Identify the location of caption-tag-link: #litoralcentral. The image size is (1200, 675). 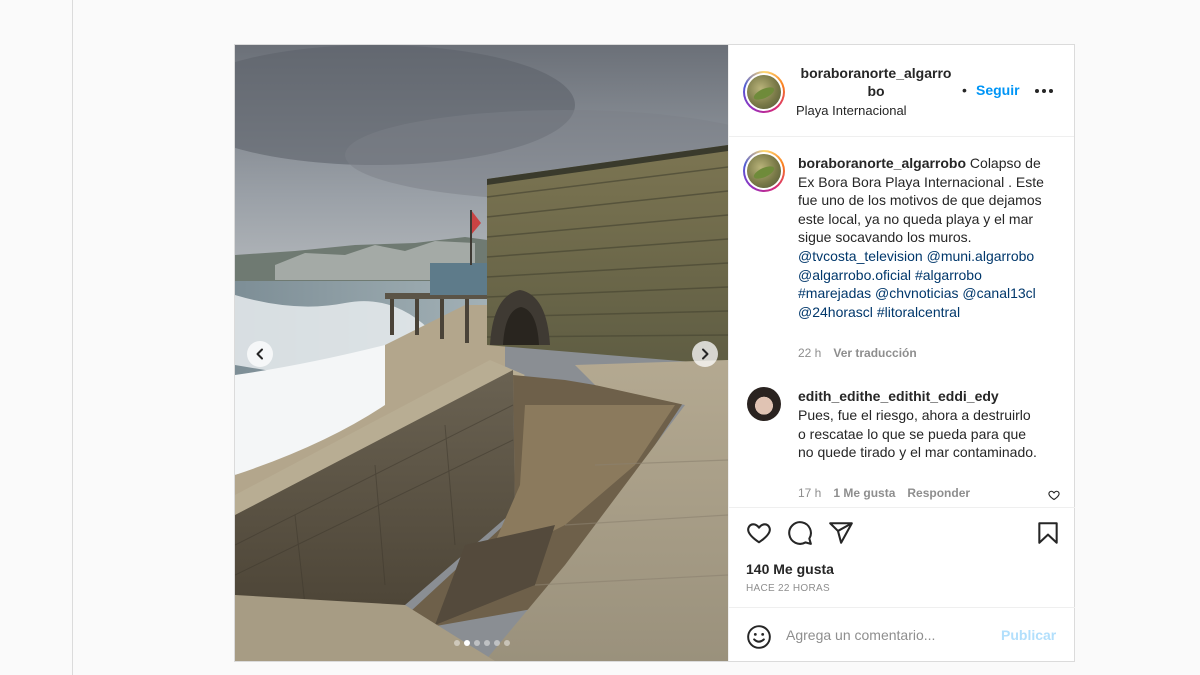
(918, 312).